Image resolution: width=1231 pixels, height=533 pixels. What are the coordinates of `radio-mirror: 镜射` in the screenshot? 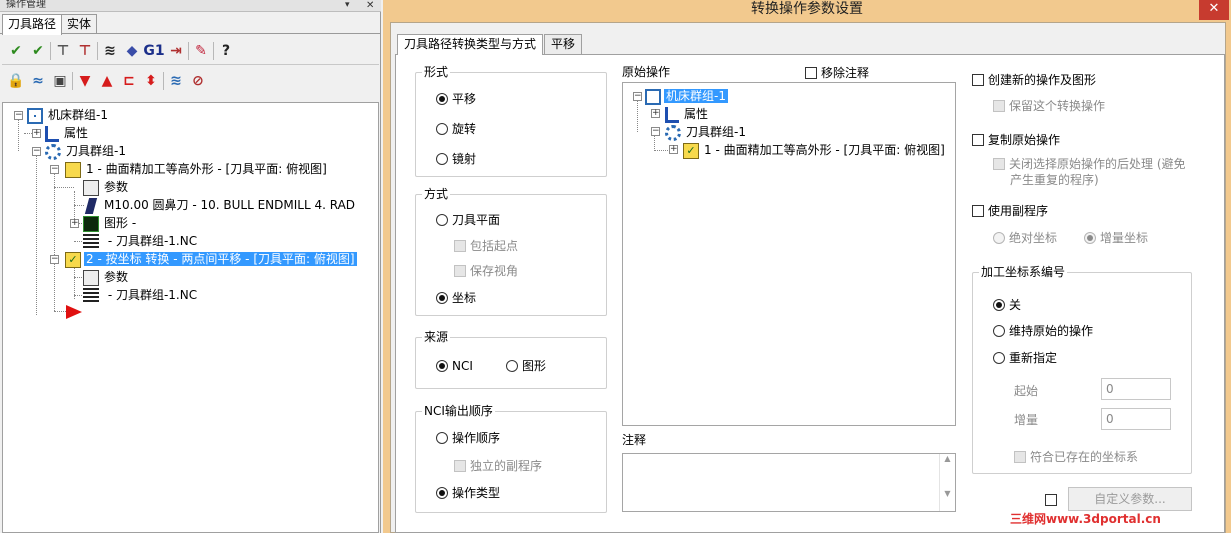 It's located at (456, 159).